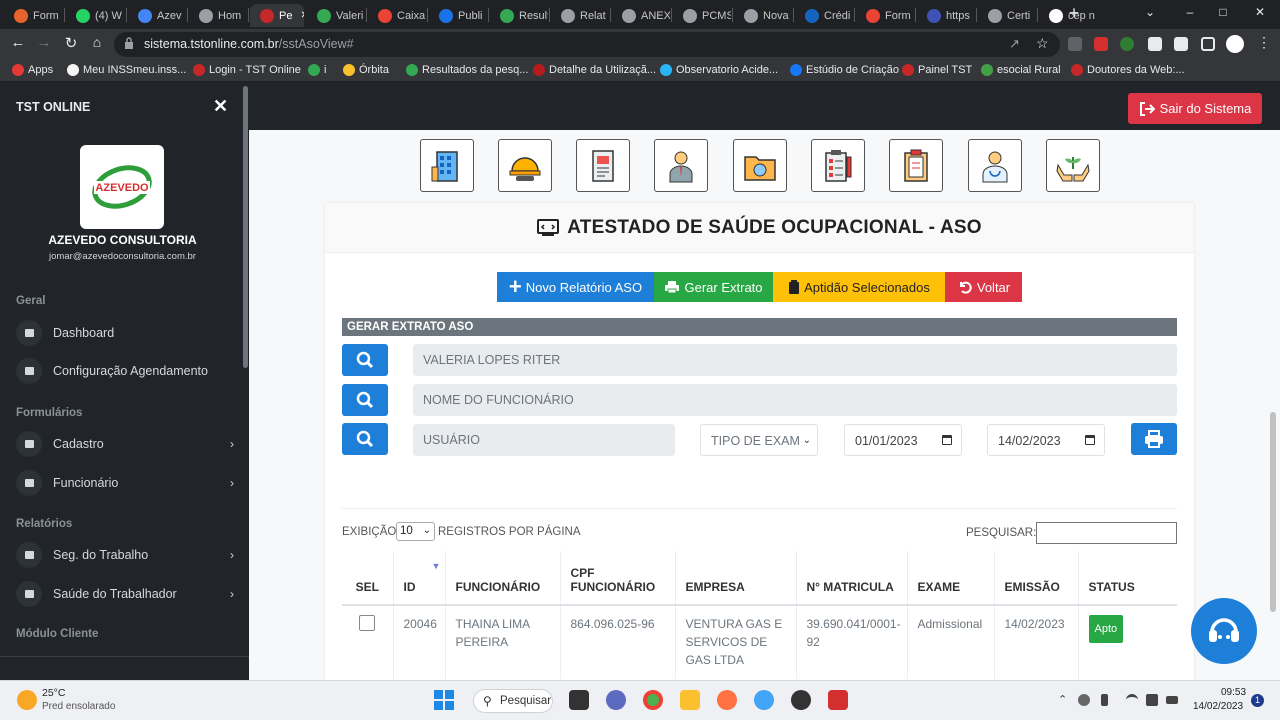  I want to click on battery-icon, so click(1172, 700).